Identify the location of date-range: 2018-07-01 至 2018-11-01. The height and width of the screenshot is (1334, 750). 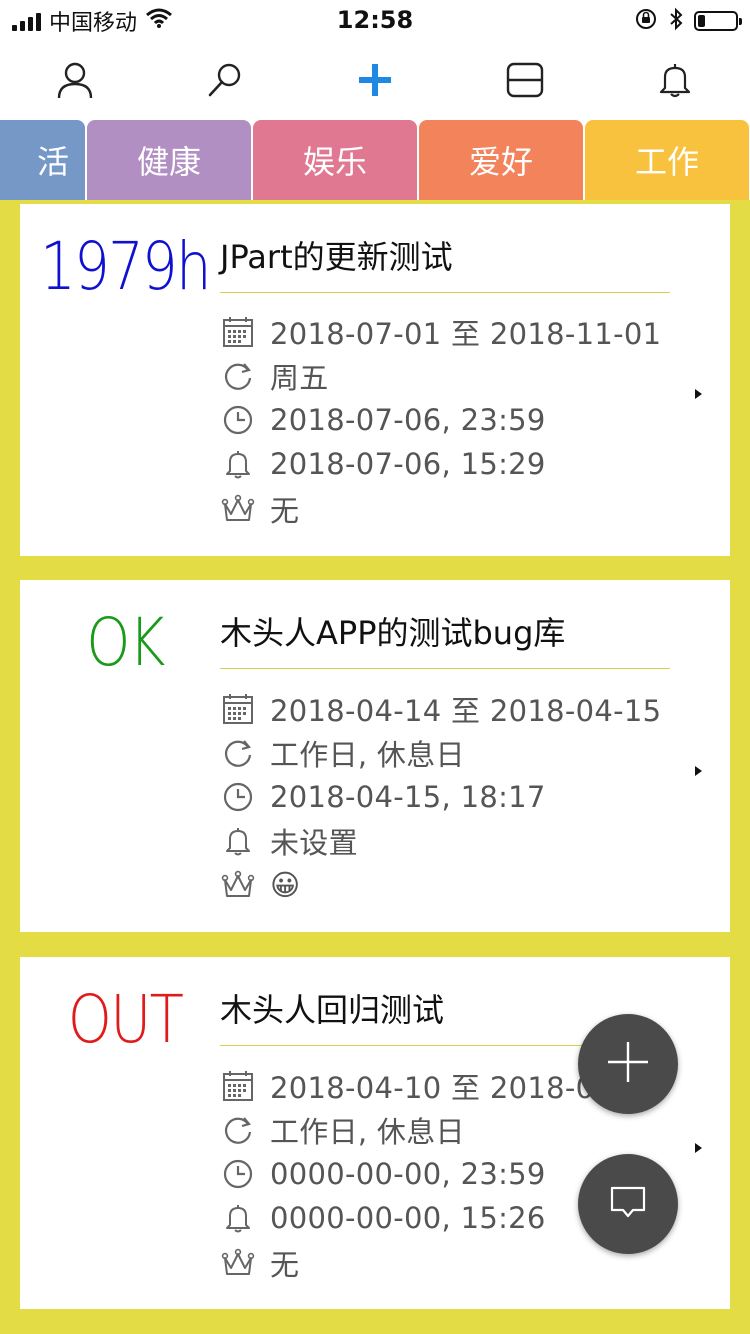
(466, 334).